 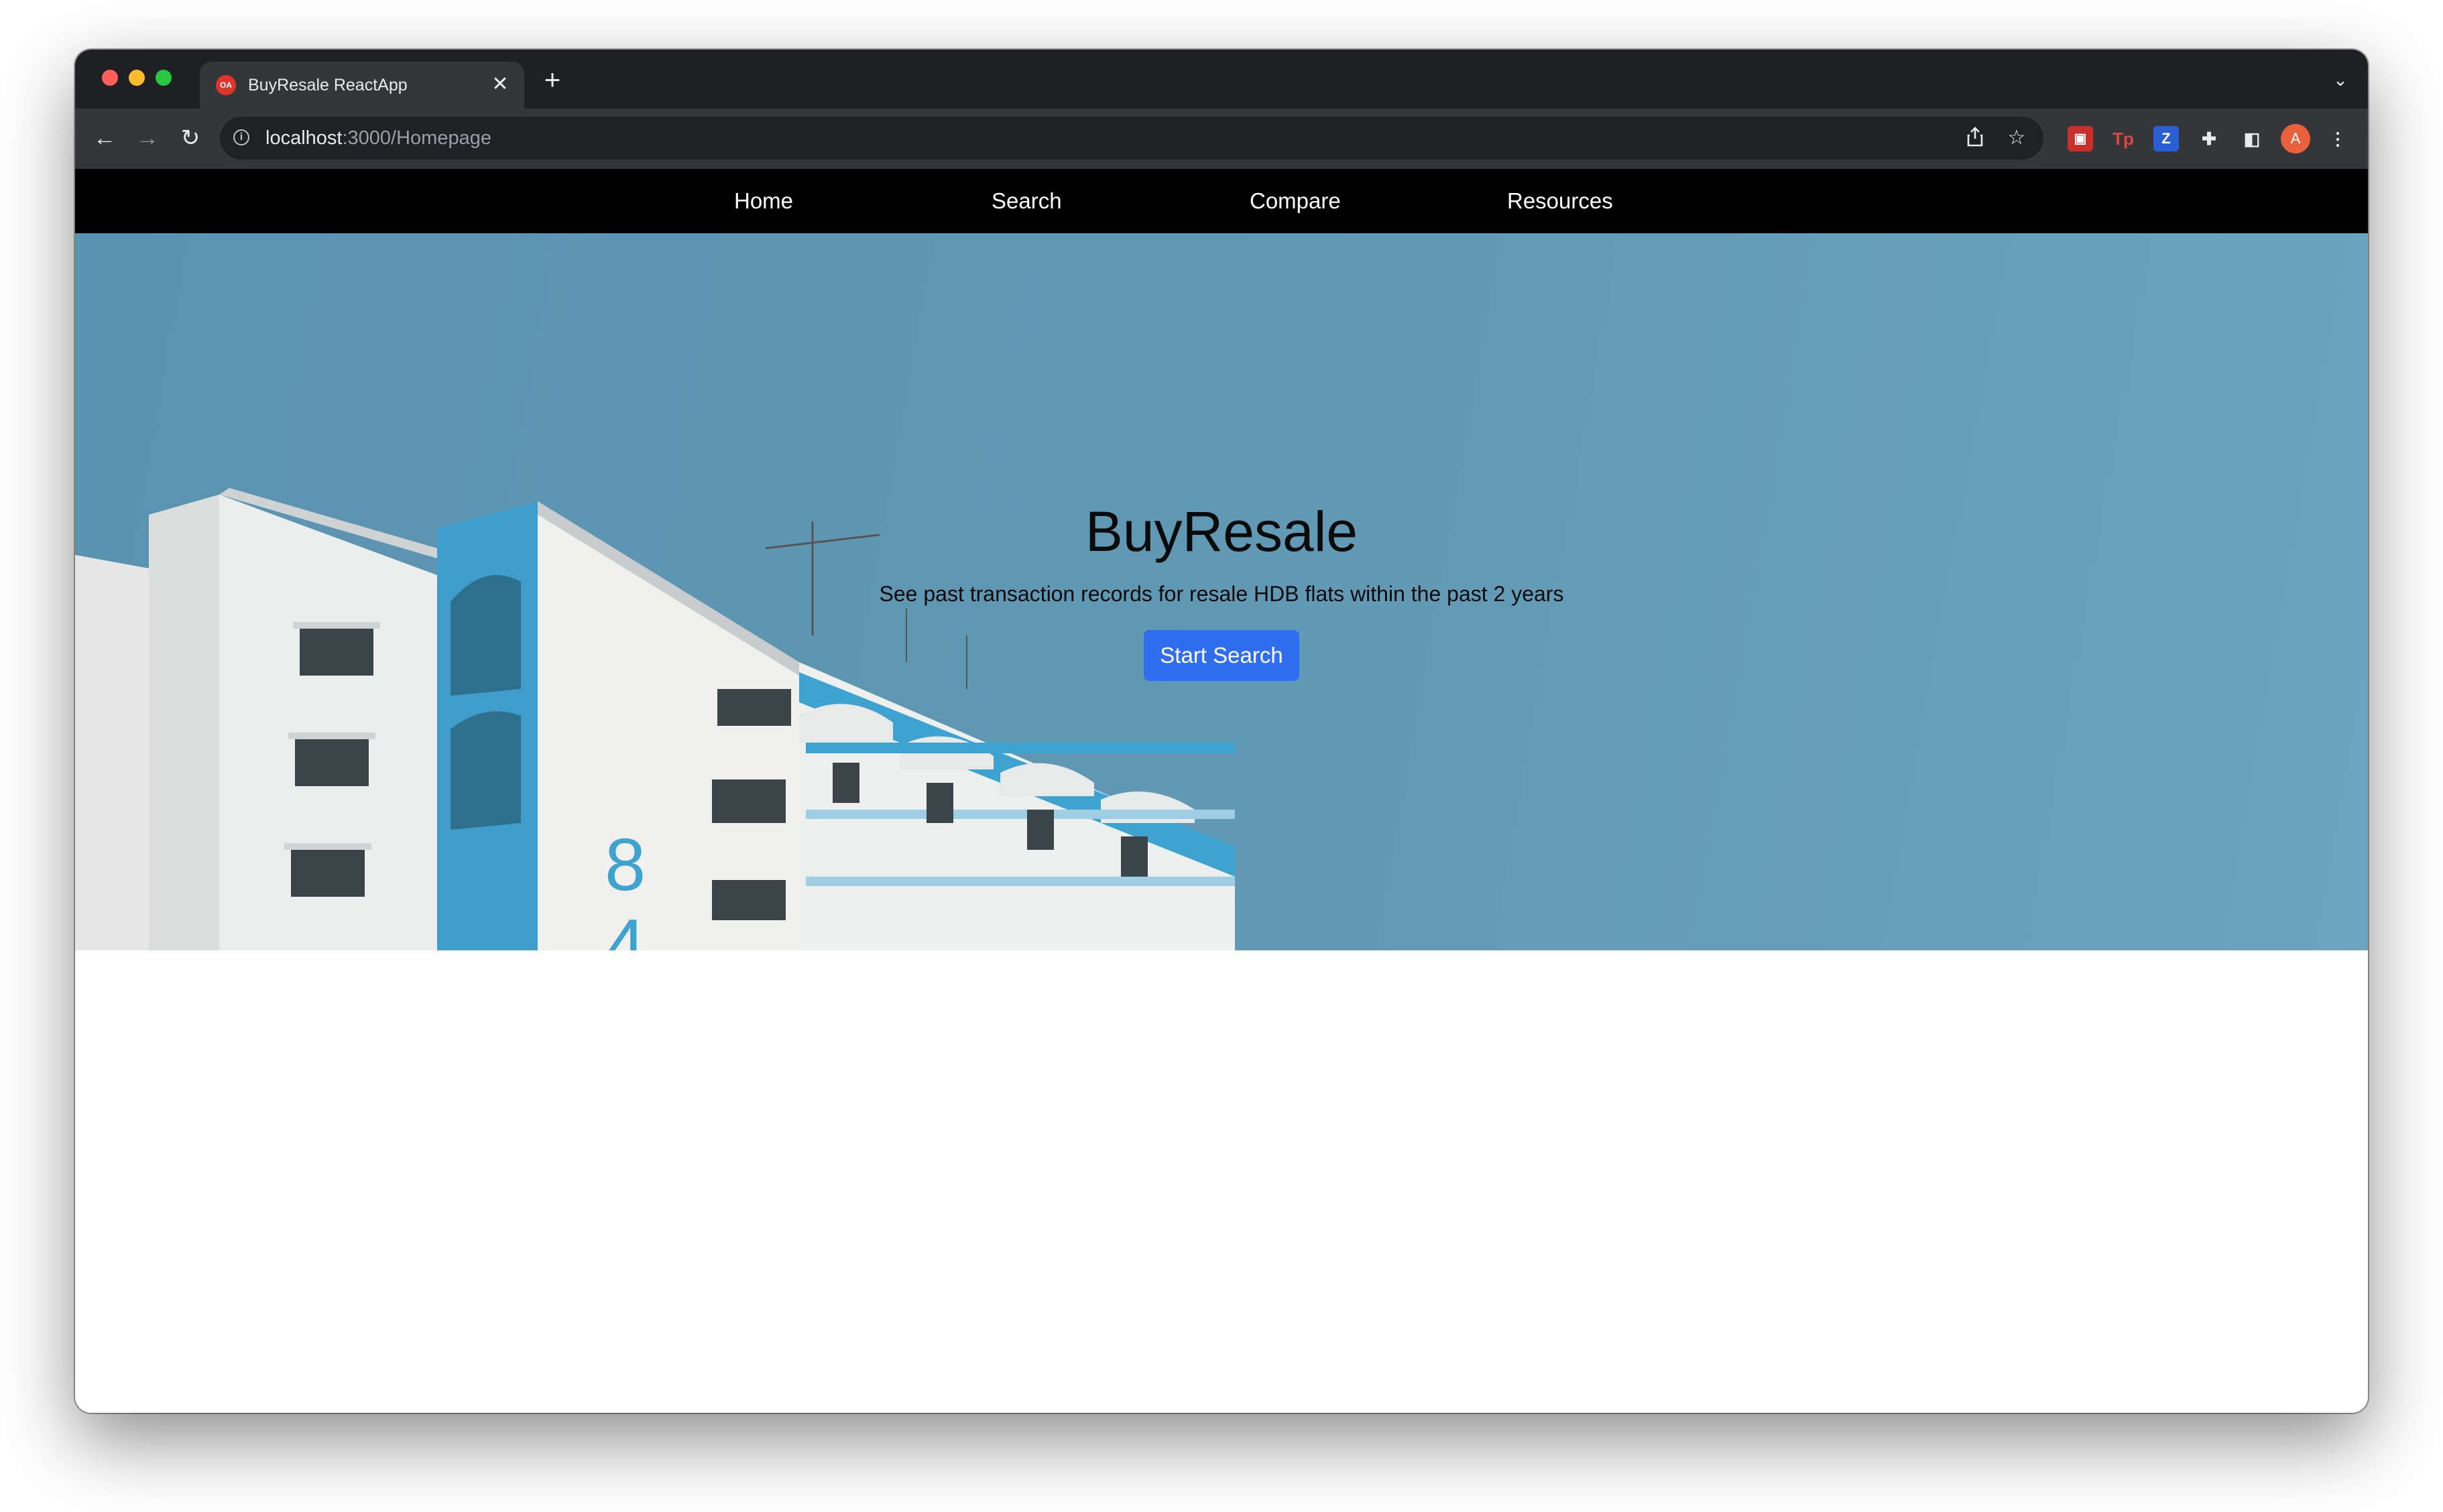 What do you see at coordinates (1975, 138) in the screenshot?
I see `share-icon` at bounding box center [1975, 138].